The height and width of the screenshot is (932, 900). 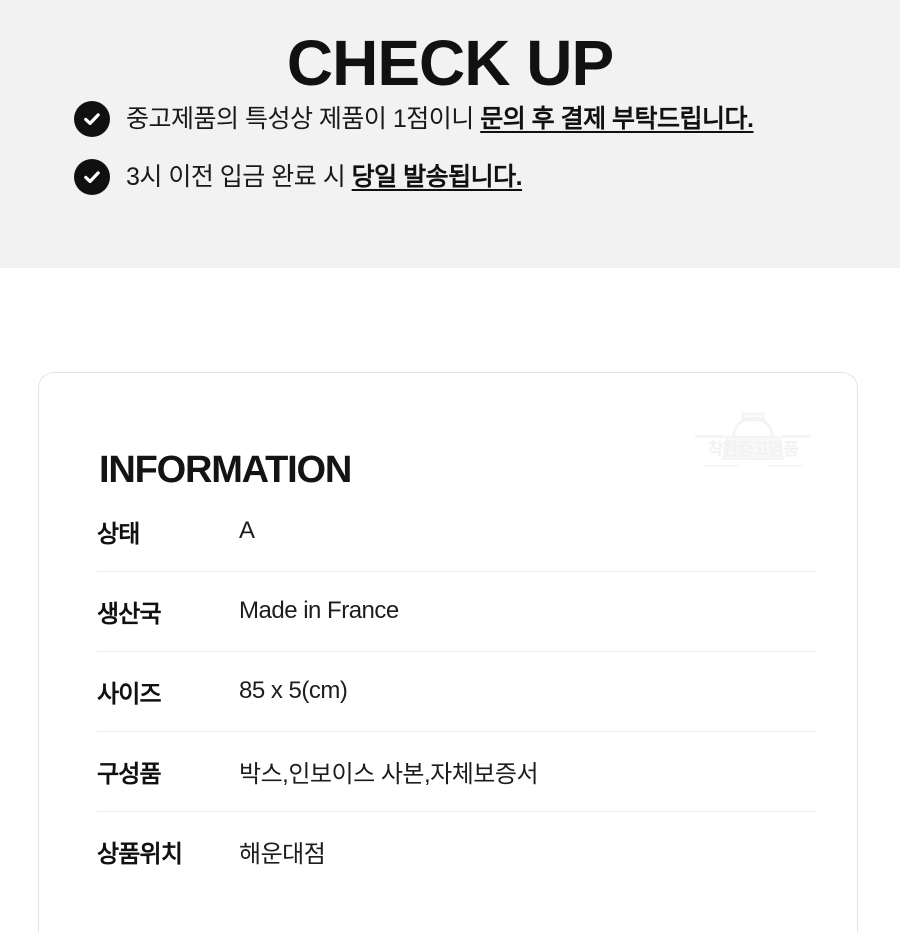 I want to click on list-item-text-plain: 3시 이전 입금 완료 시, so click(x=239, y=177).